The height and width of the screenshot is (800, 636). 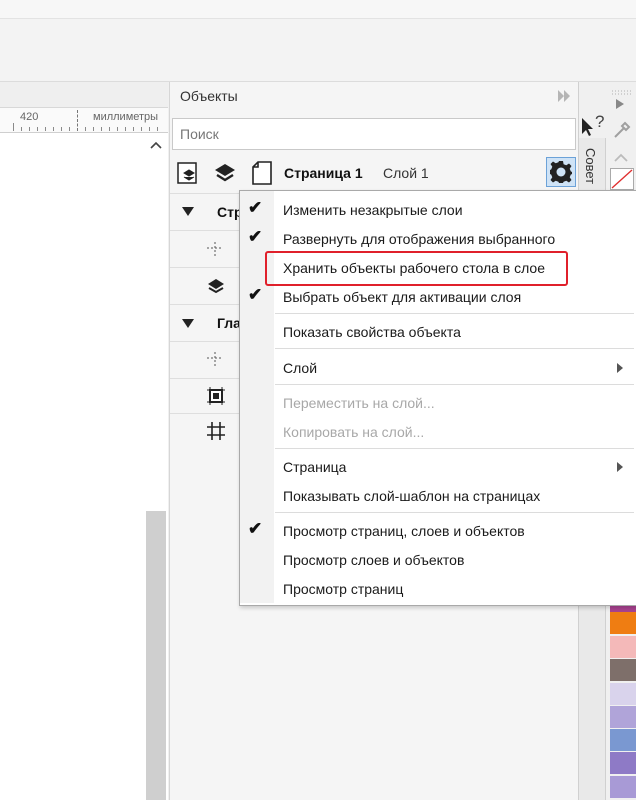 What do you see at coordinates (84, 95) in the screenshot?
I see `canvas-tab-bar` at bounding box center [84, 95].